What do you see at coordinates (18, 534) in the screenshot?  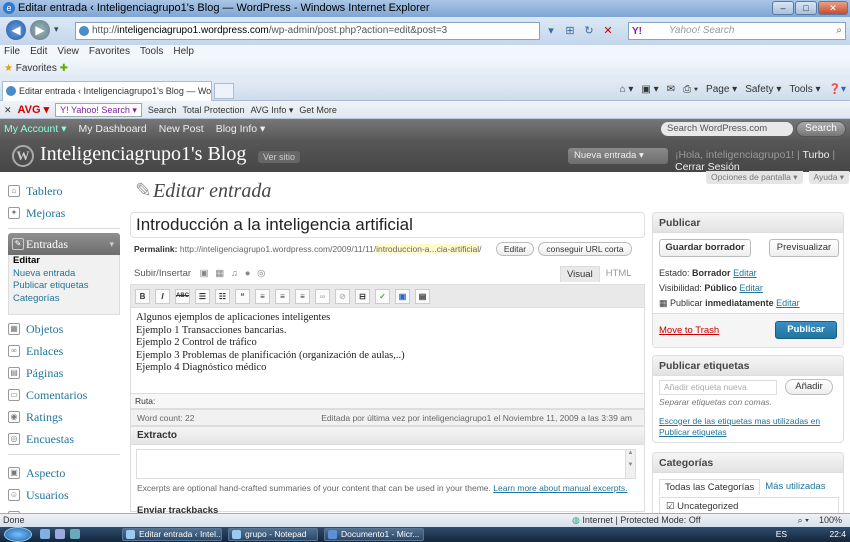 I see `start-button` at bounding box center [18, 534].